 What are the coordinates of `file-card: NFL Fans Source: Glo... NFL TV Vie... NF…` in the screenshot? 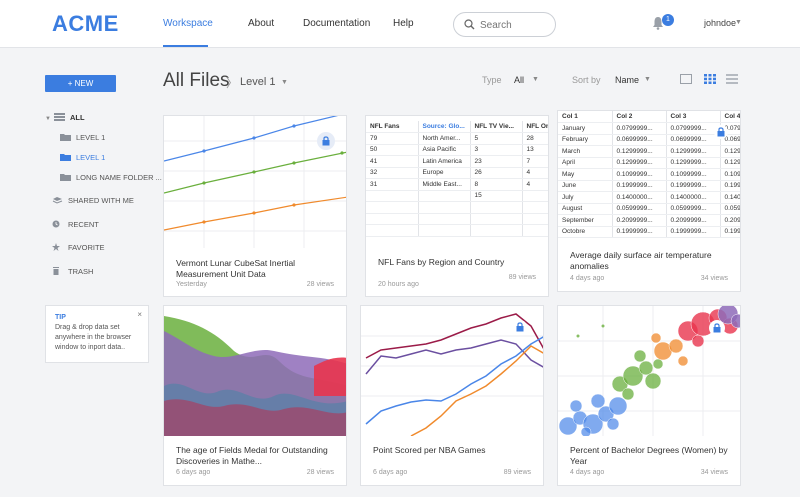 It's located at (457, 206).